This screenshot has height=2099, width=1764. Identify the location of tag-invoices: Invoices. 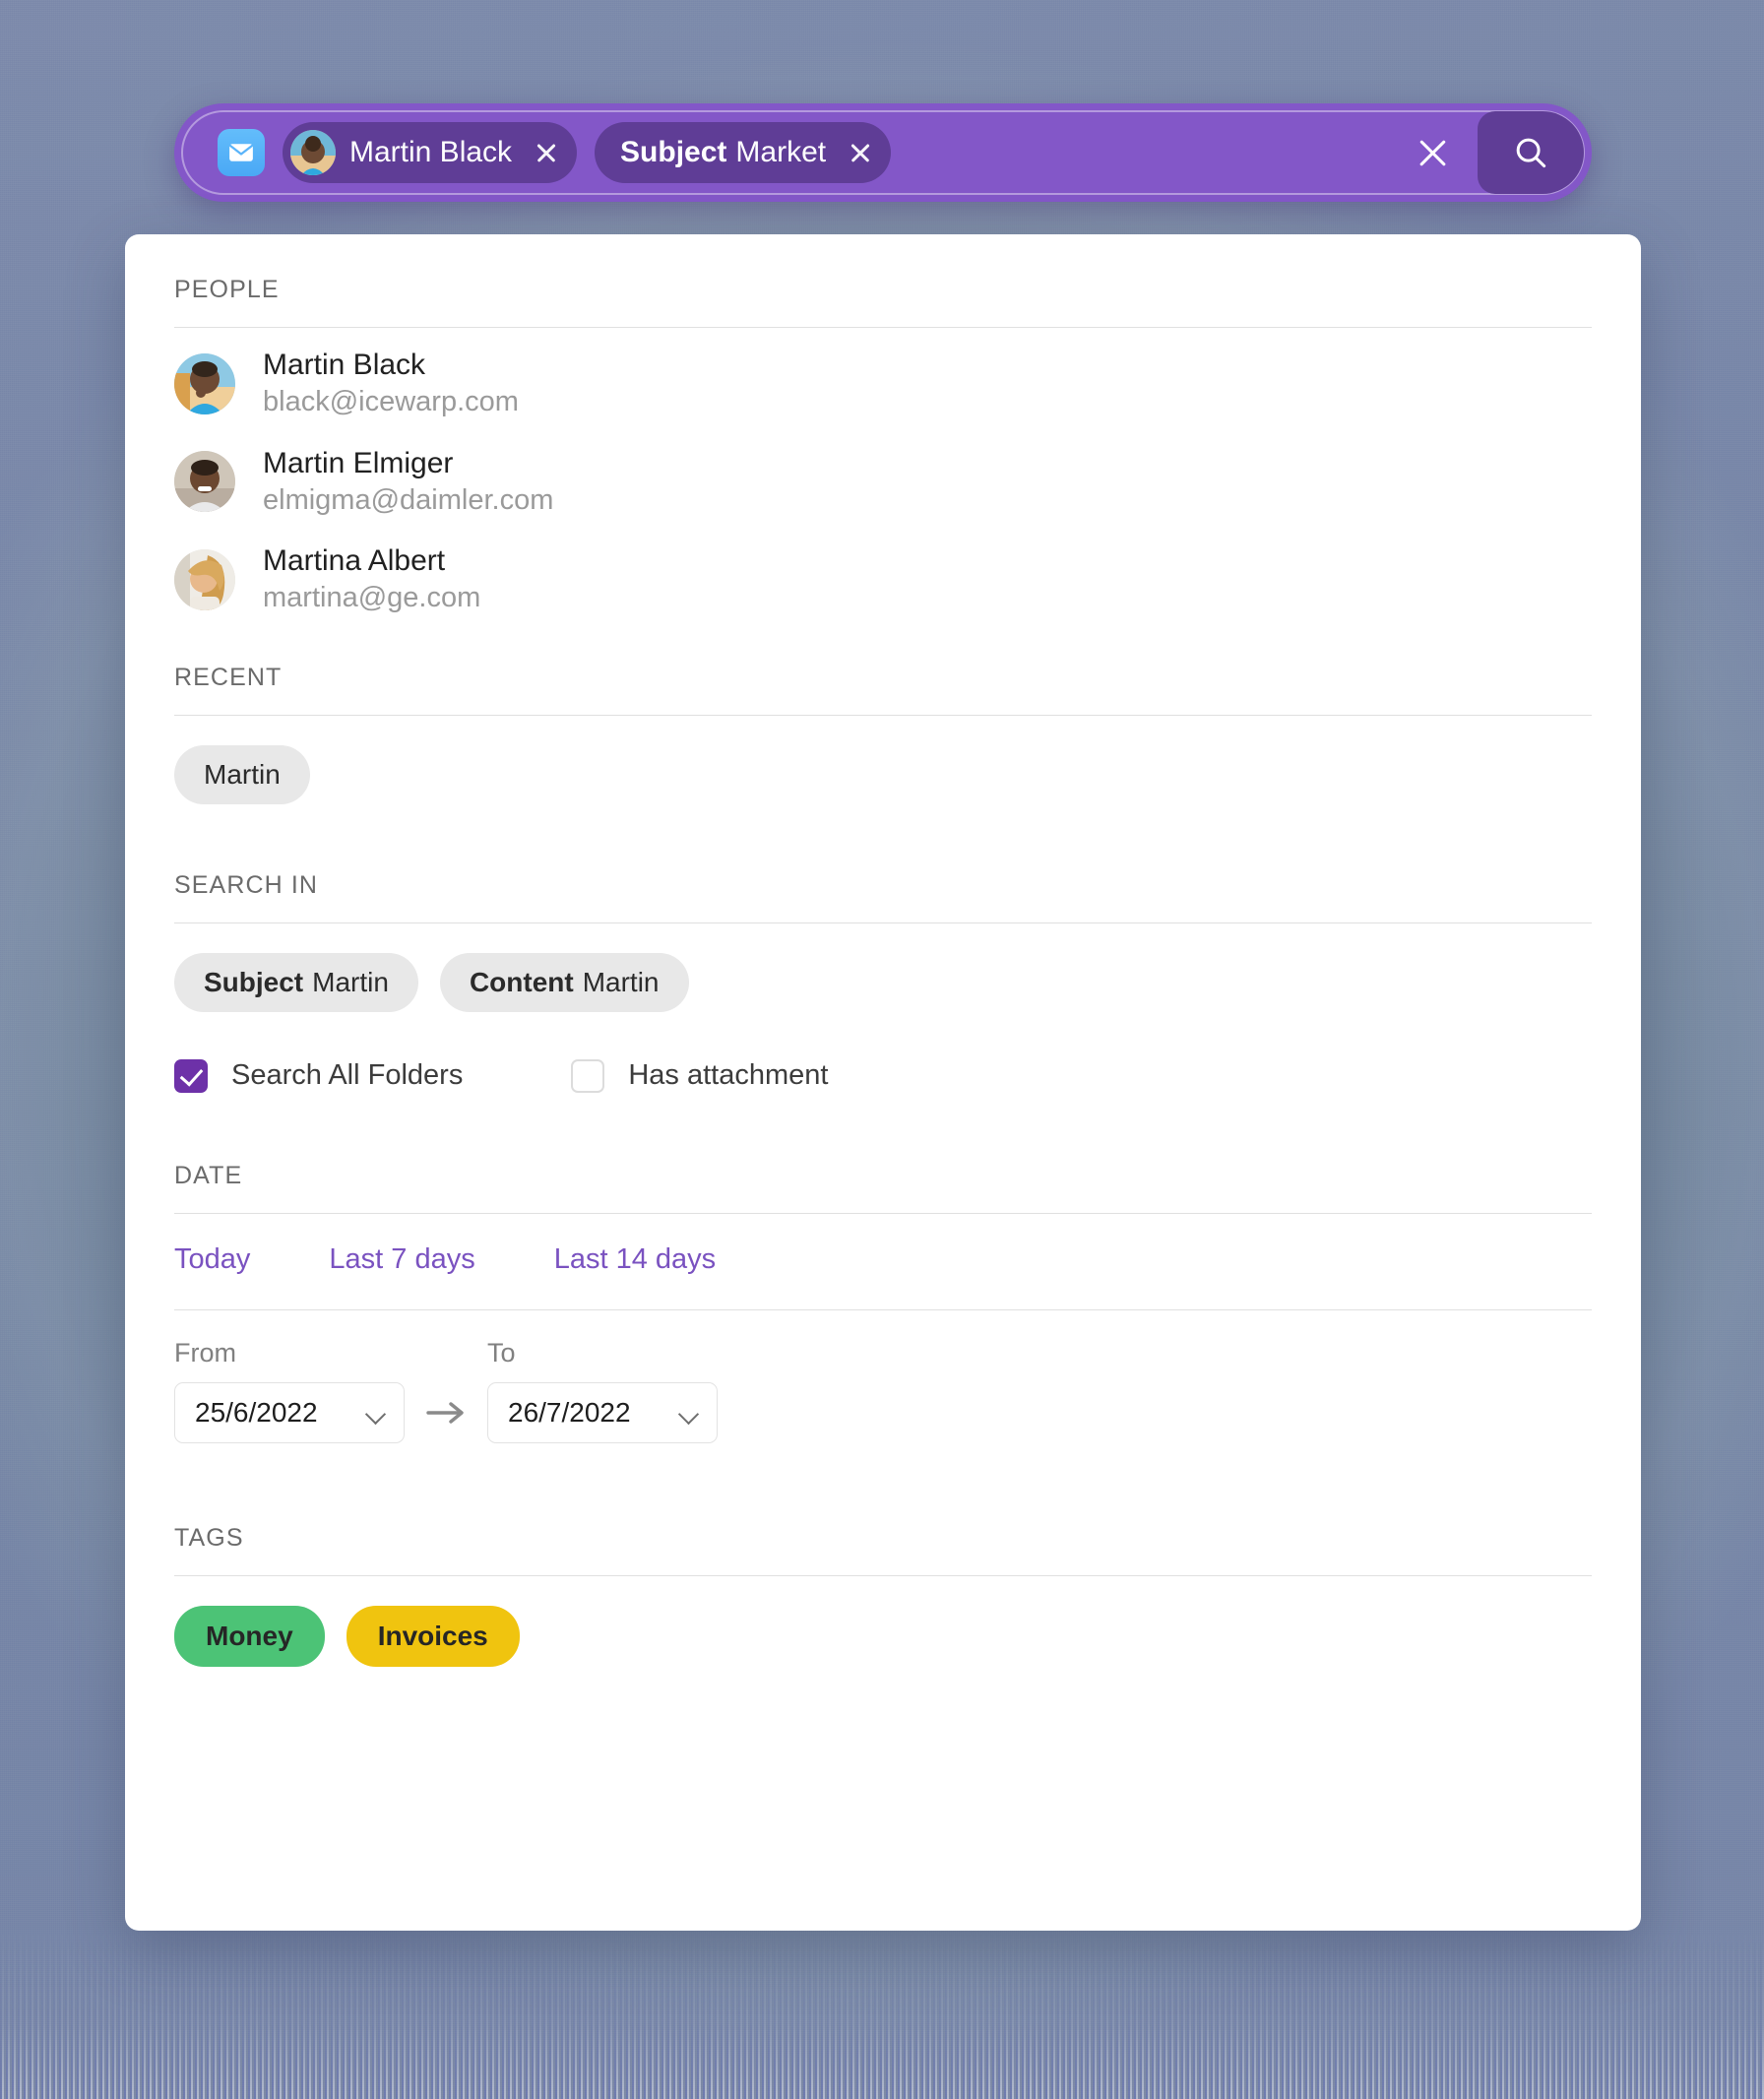
(433, 1636).